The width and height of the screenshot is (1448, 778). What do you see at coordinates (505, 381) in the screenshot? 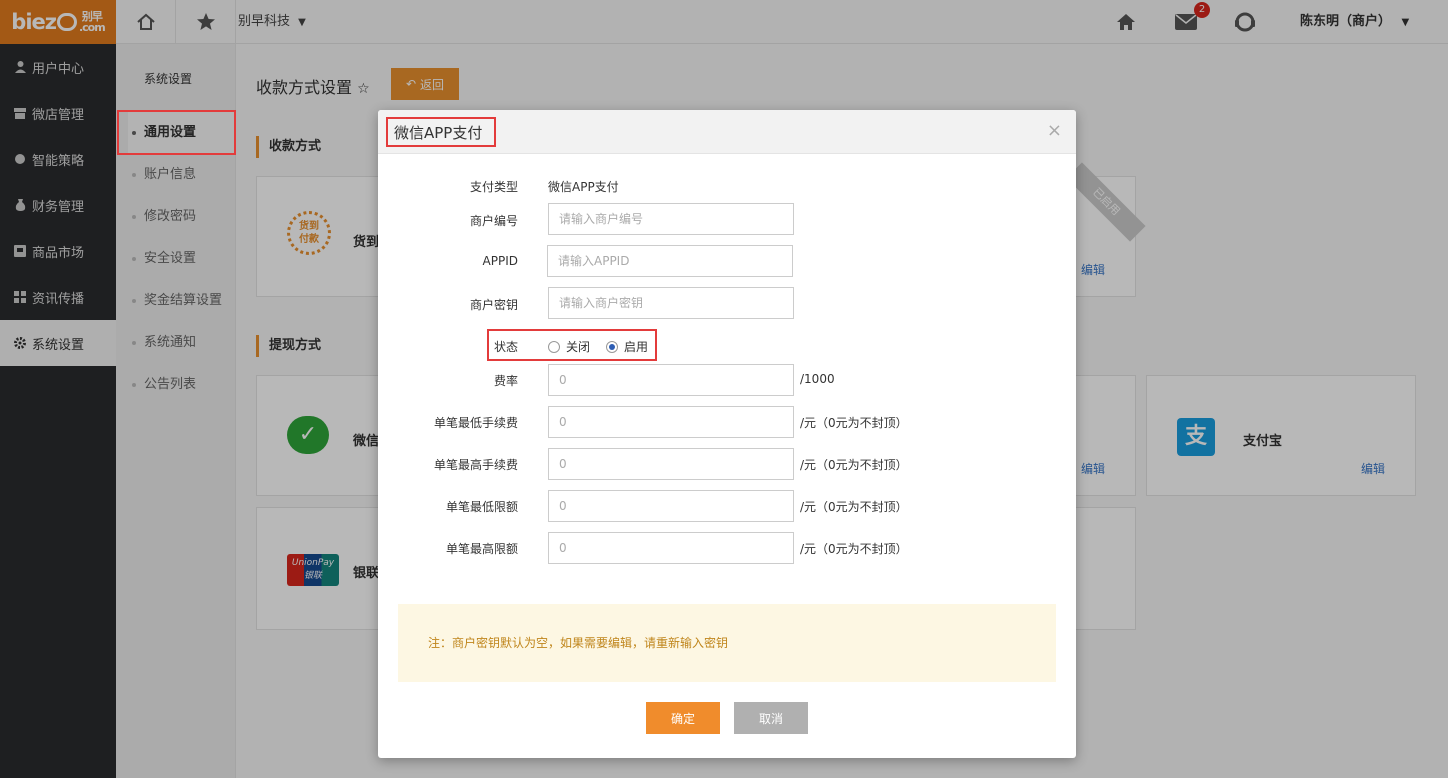
I see `rate-label: 费率` at bounding box center [505, 381].